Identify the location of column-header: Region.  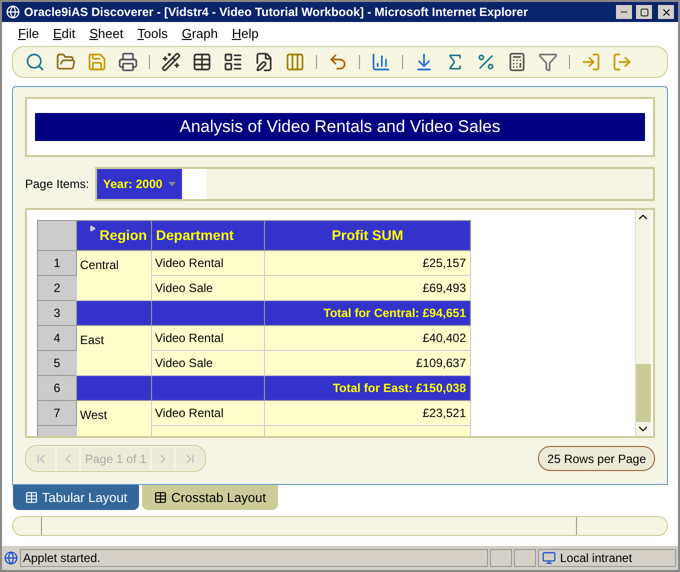
(114, 235).